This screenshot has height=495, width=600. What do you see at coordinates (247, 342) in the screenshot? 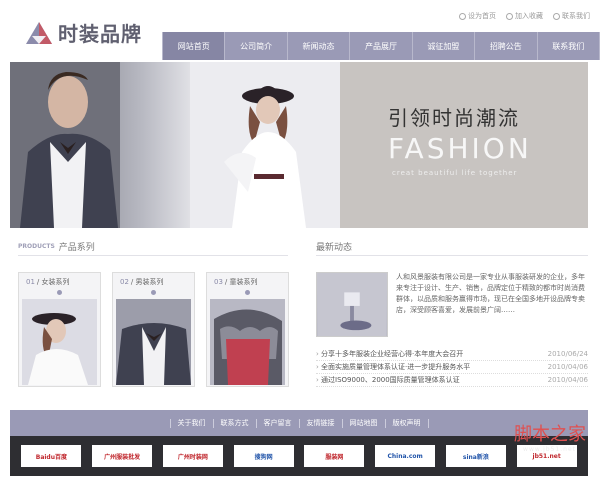
I see `product-kids-image` at bounding box center [247, 342].